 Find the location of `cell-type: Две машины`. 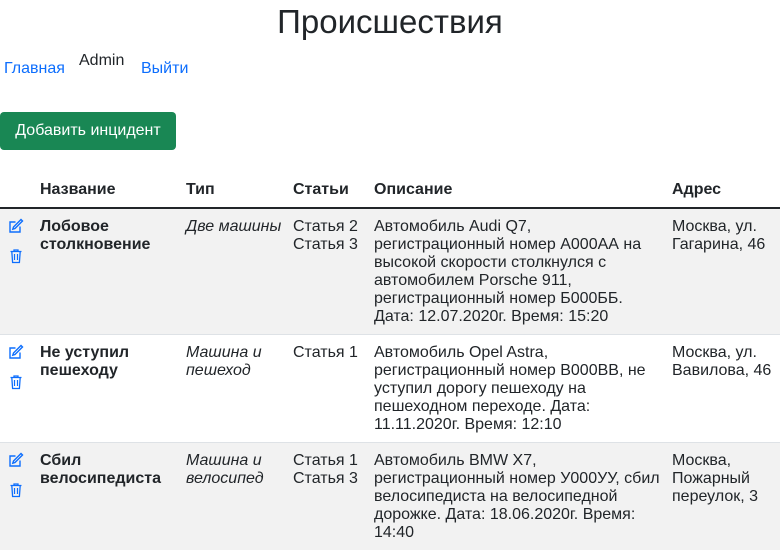

cell-type: Две машины is located at coordinates (235, 271).